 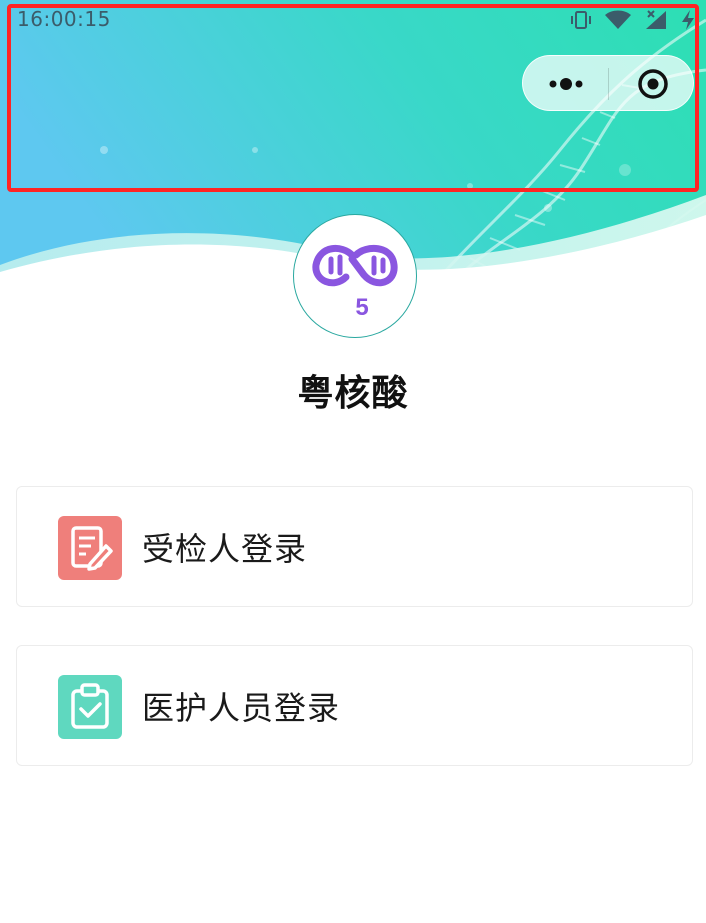 I want to click on medical-staff-login-icon-tile, so click(x=90, y=707).